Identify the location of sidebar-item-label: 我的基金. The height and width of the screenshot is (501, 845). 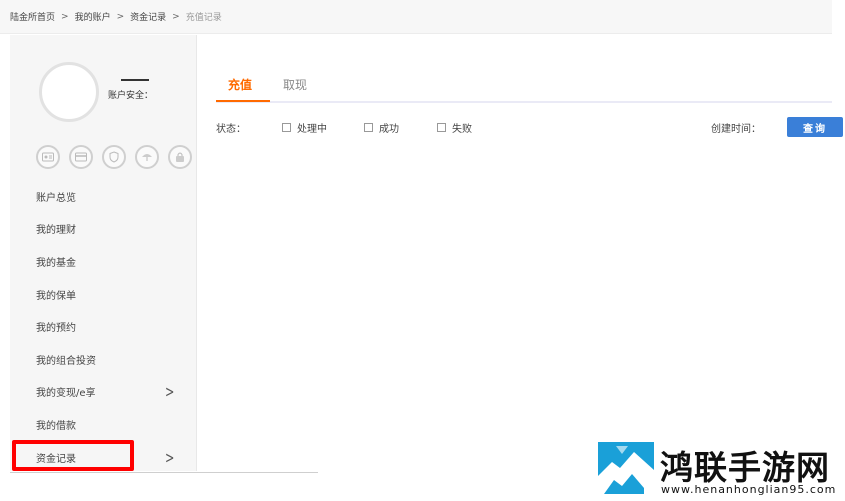
(56, 263).